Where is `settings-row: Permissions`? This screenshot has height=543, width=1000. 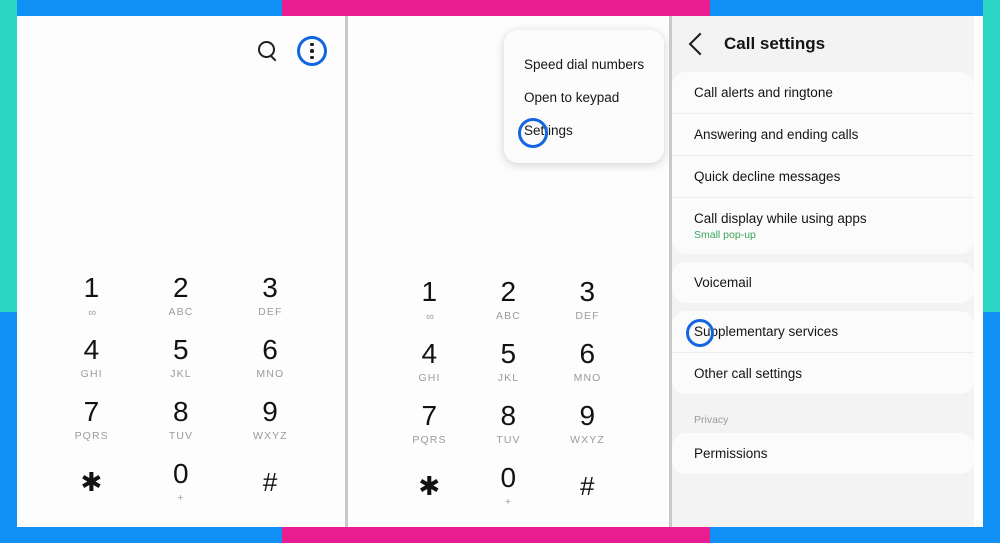
settings-row: Permissions is located at coordinates (823, 453).